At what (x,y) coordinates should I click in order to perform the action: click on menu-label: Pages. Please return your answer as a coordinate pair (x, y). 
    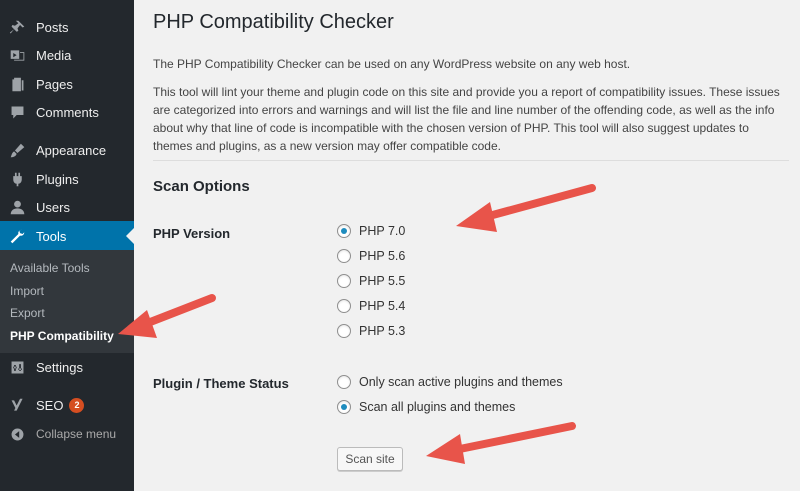
    Looking at the image, I should click on (54, 84).